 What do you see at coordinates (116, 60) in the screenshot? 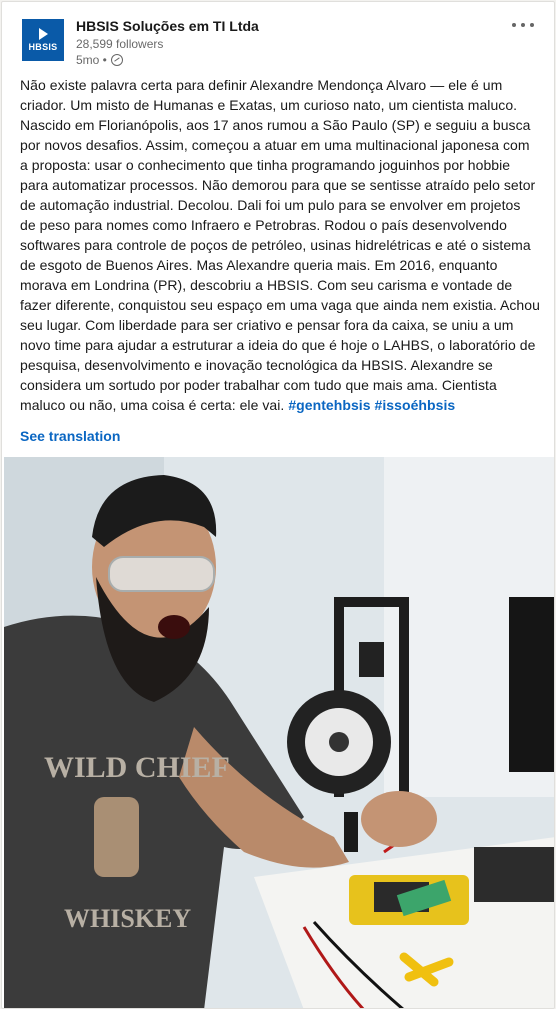
I see `globe-icon` at bounding box center [116, 60].